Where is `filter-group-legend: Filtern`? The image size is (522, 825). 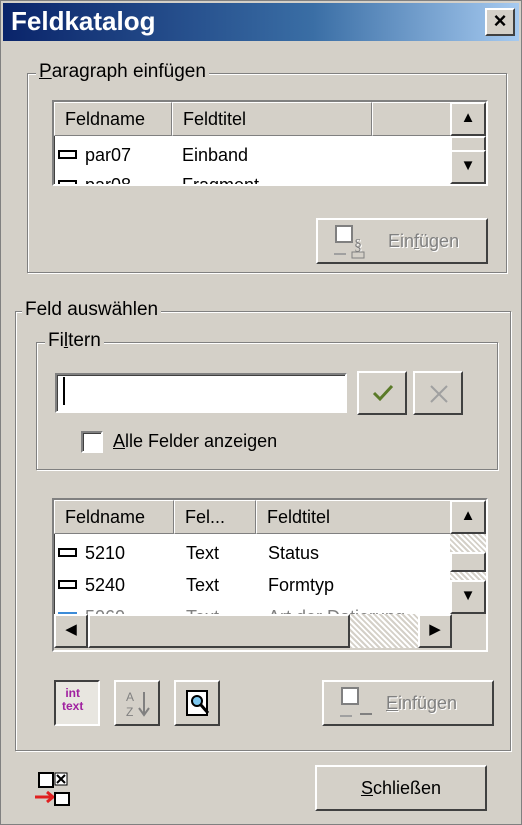
filter-group-legend: Filtern is located at coordinates (74, 341).